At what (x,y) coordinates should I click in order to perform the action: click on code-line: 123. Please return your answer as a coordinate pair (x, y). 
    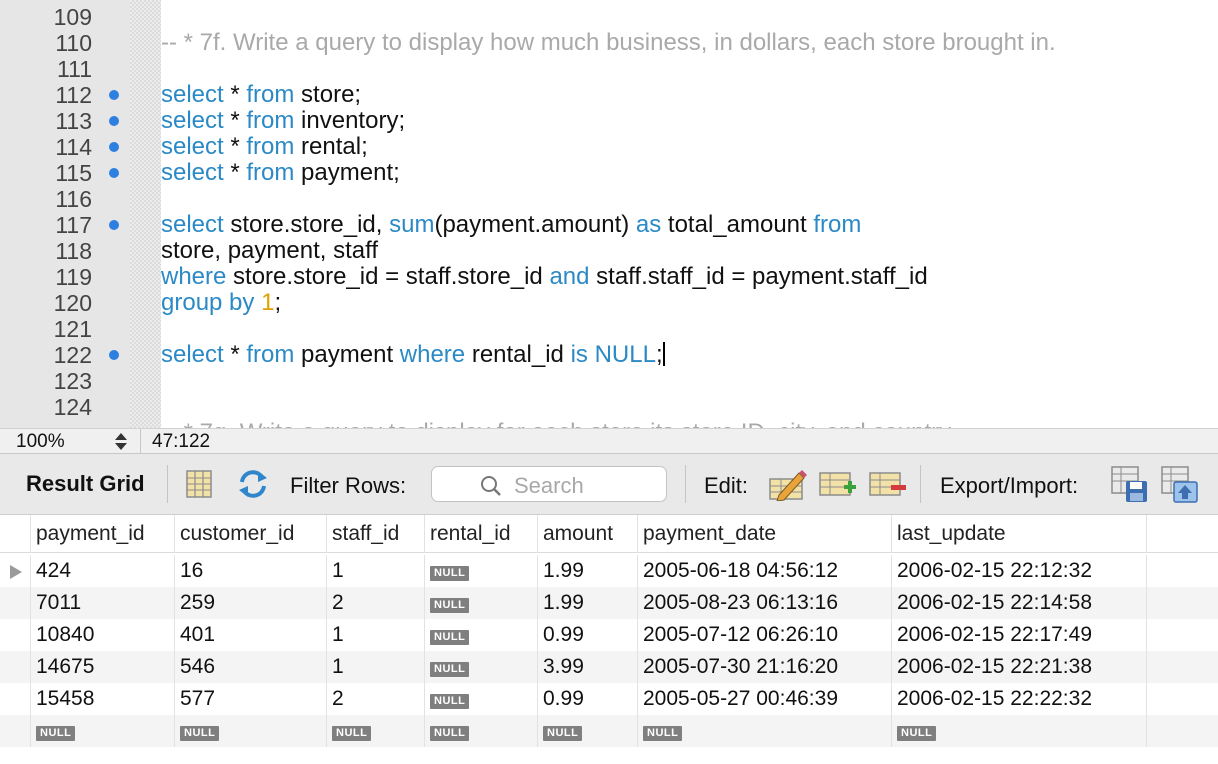
    Looking at the image, I should click on (609, 381).